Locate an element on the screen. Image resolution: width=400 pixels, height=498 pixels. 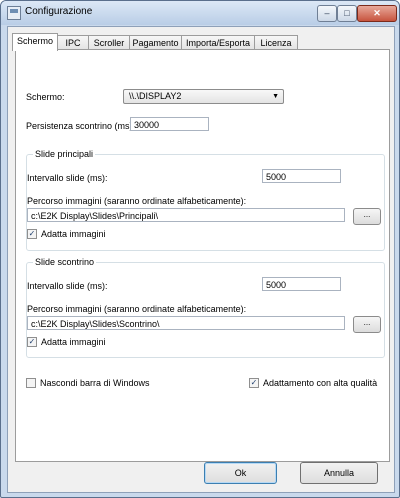
scontrino-path-input: c:\E2K Display\Slides\Scontrino\ is located at coordinates (186, 323).